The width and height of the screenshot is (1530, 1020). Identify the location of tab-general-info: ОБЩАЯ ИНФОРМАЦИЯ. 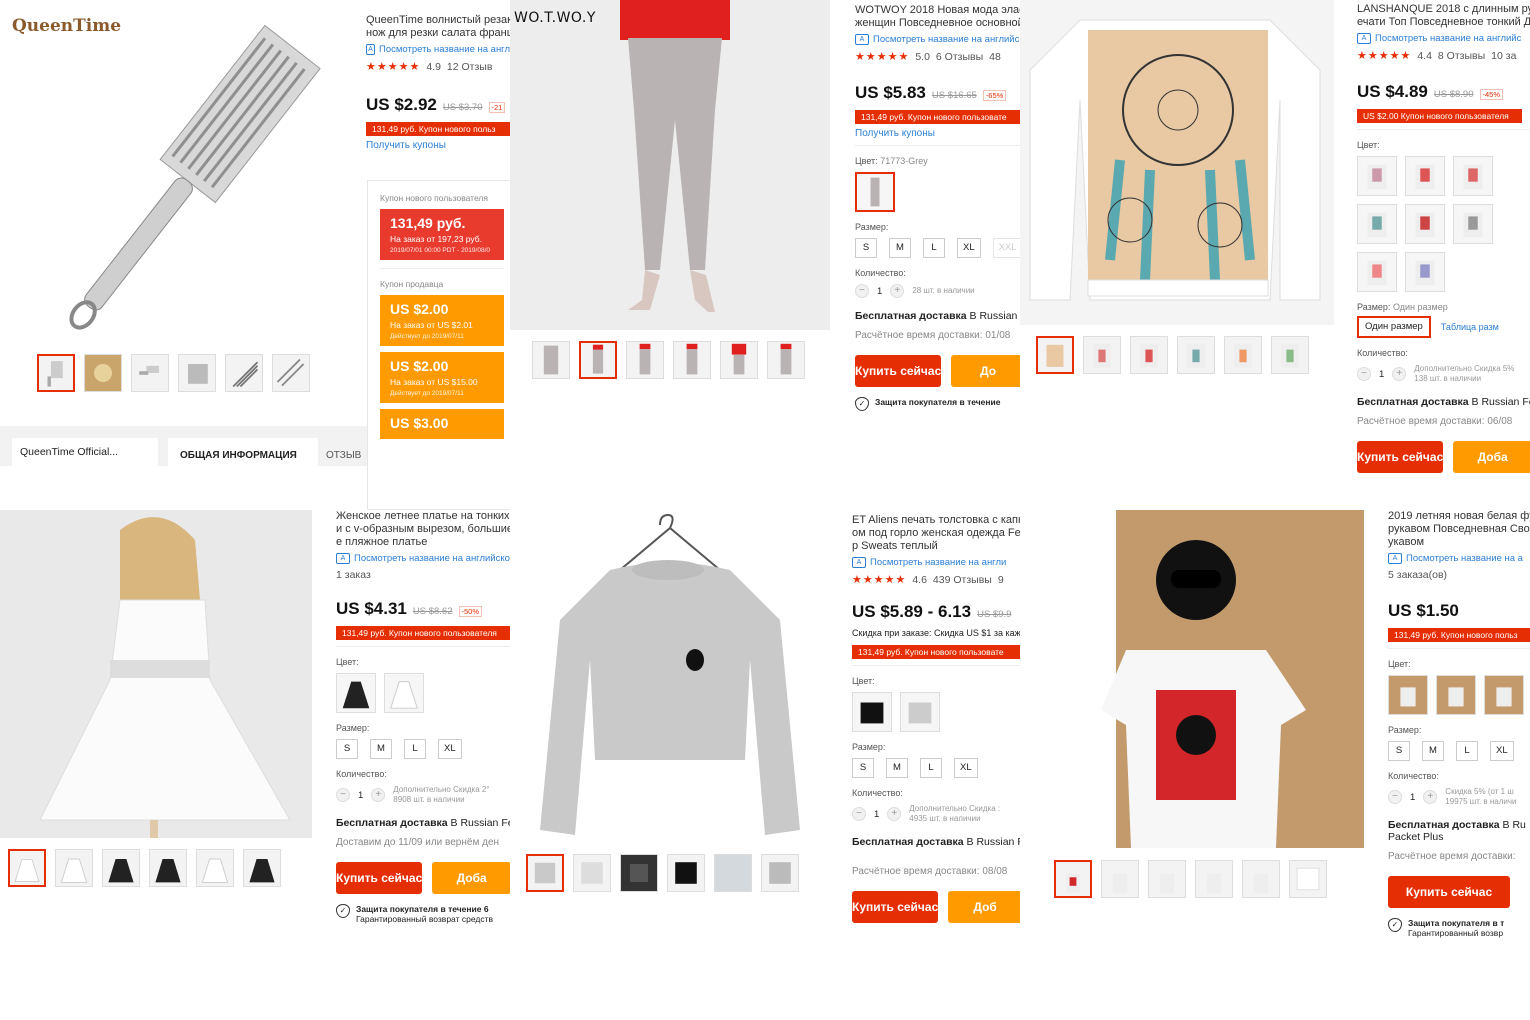
(243, 452).